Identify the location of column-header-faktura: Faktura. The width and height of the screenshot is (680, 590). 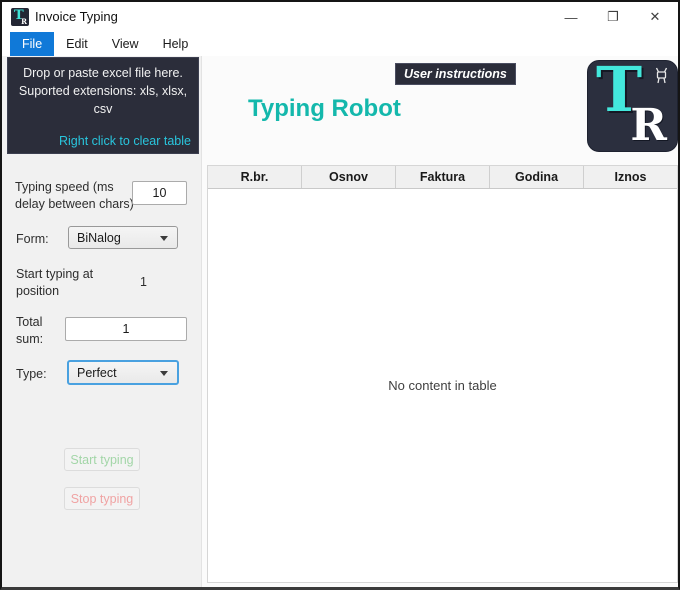
(443, 177).